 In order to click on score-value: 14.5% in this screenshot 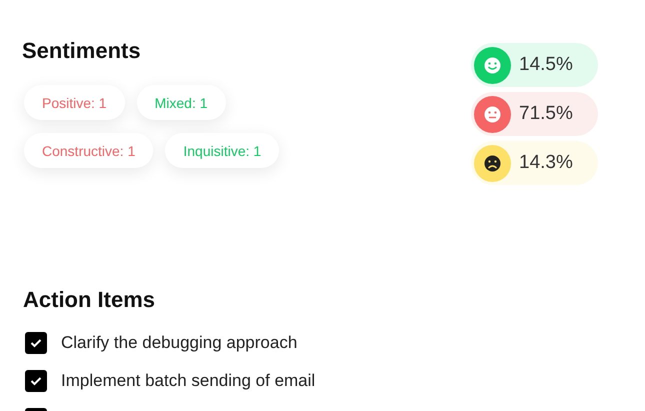, I will do `click(546, 65)`.